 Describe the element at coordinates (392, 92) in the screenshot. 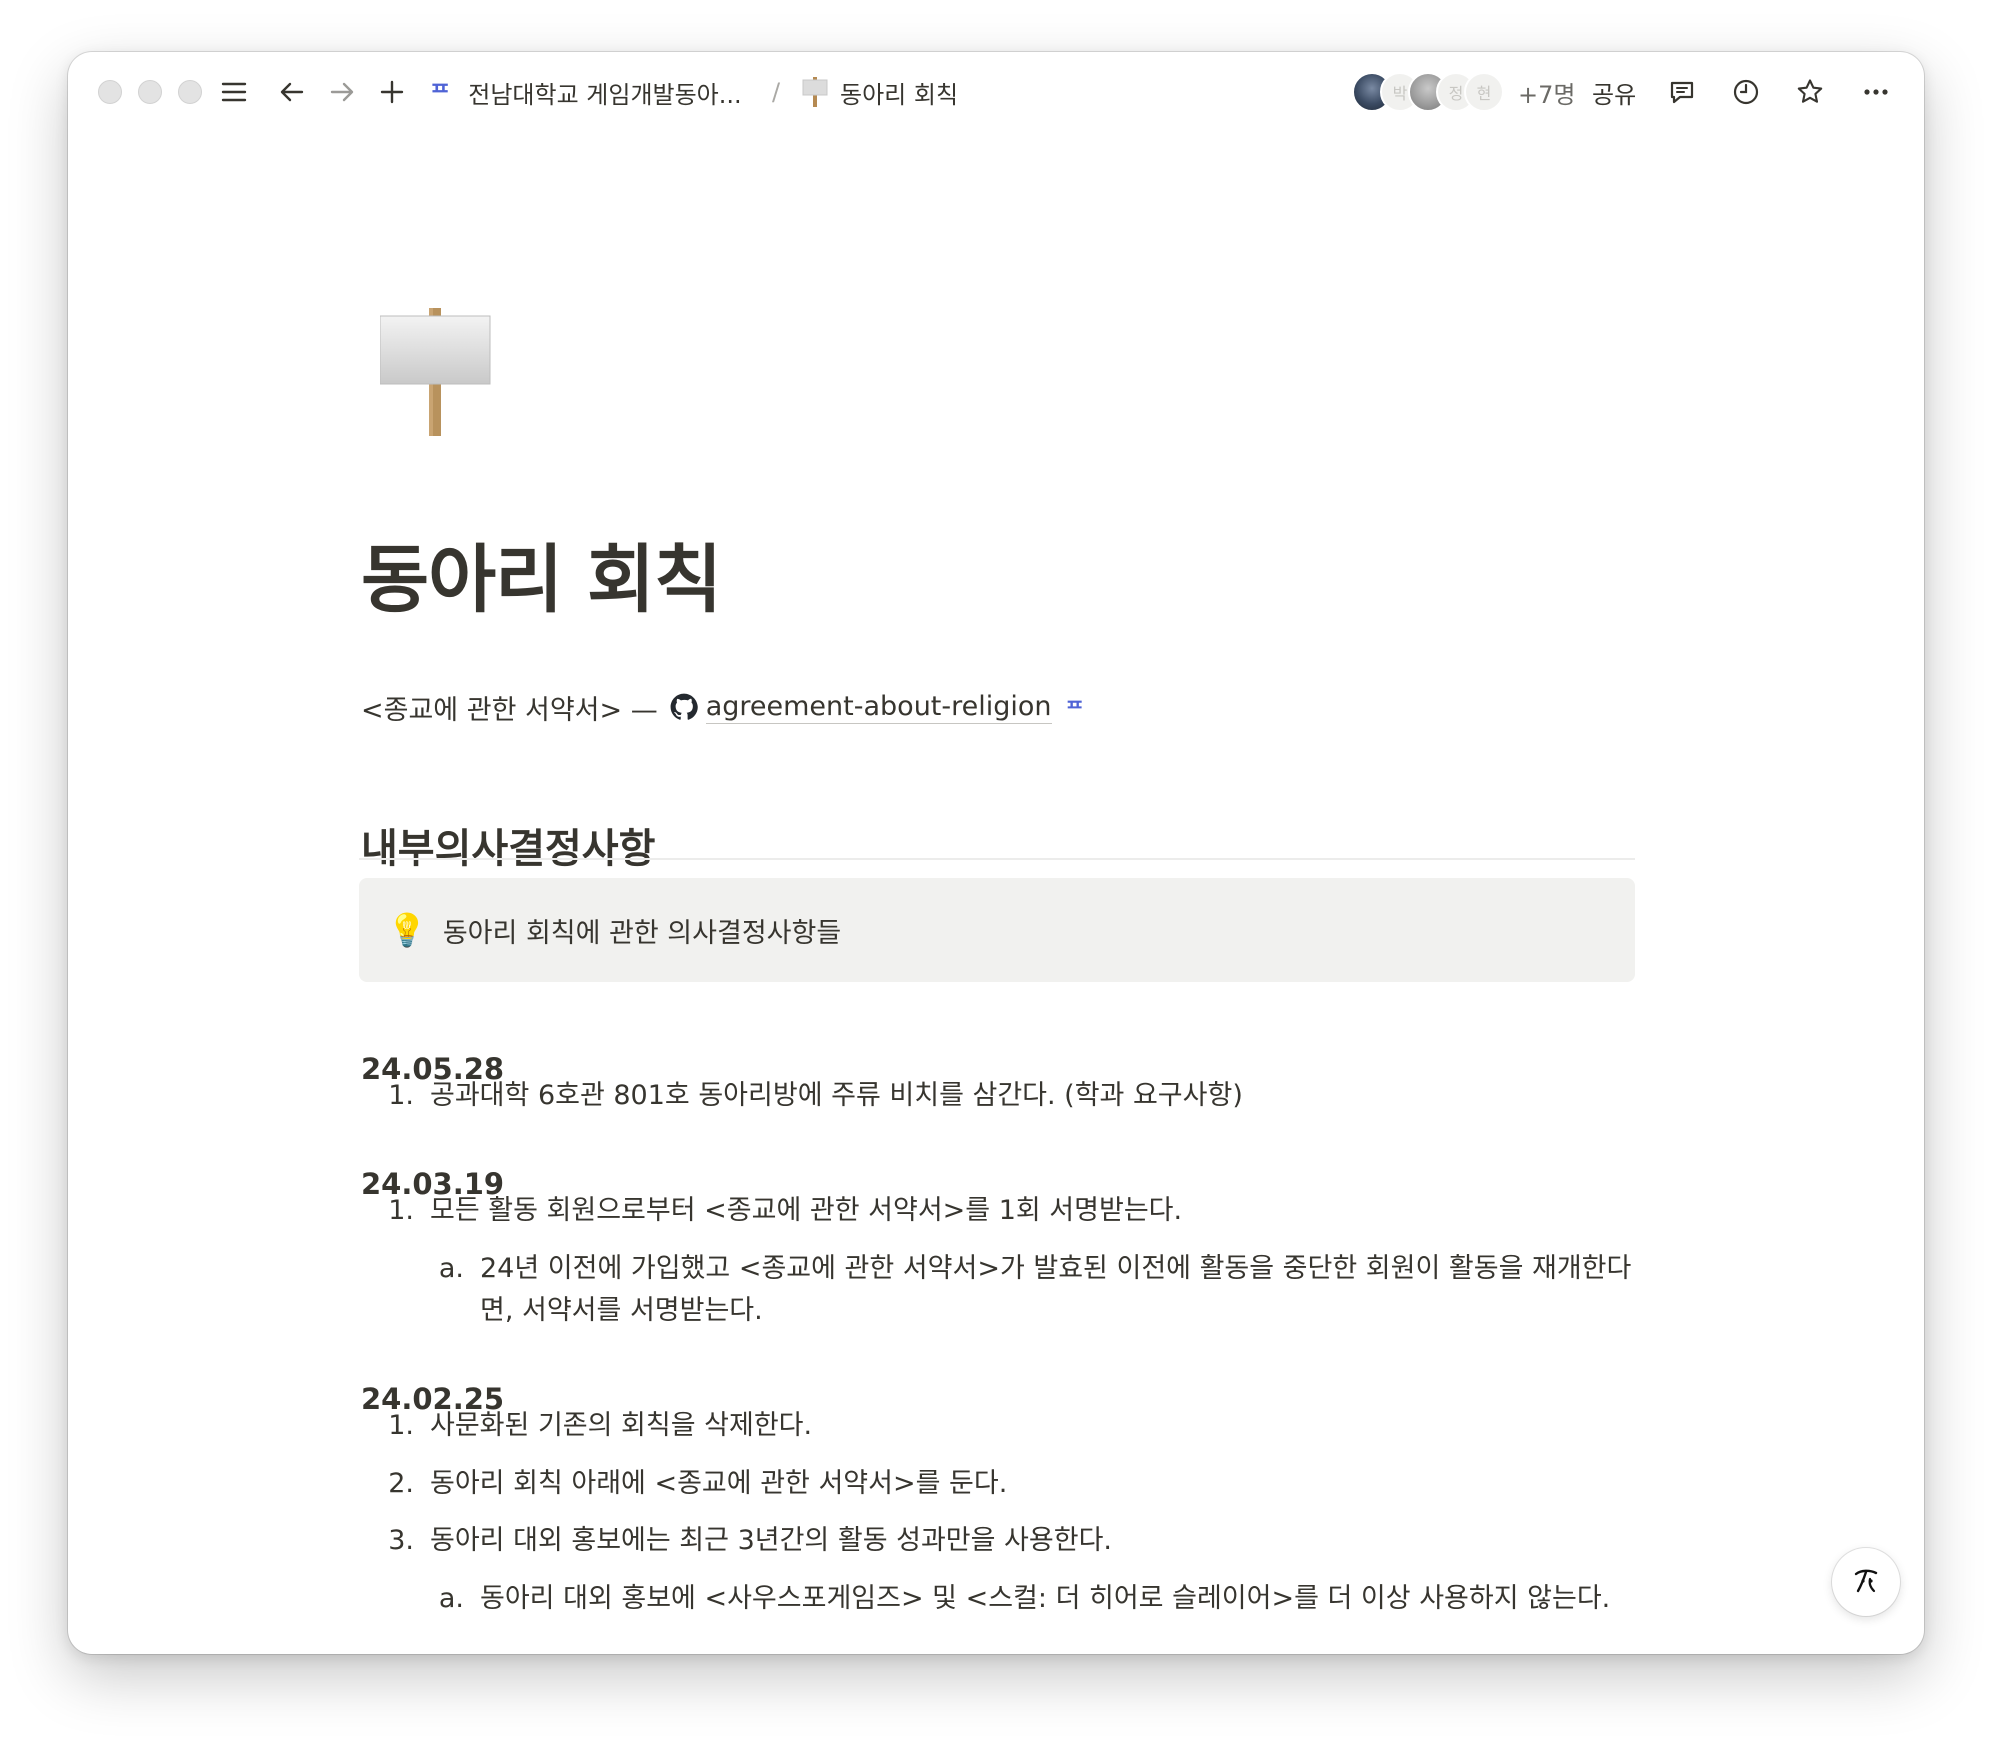

I see `new-tab-plus-icon` at that location.